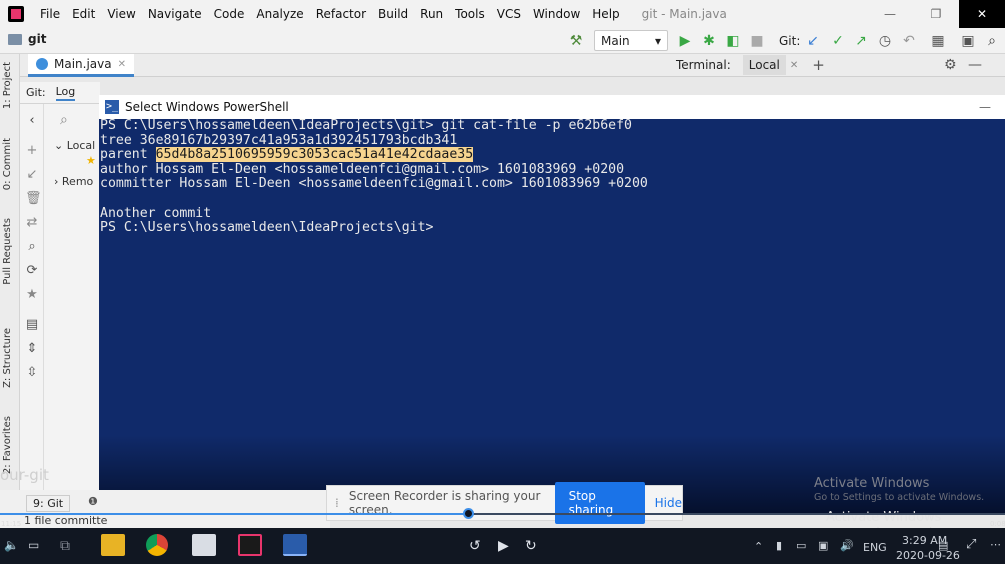 The width and height of the screenshot is (1005, 564). I want to click on screen-recorder-icon, so click(204, 545).